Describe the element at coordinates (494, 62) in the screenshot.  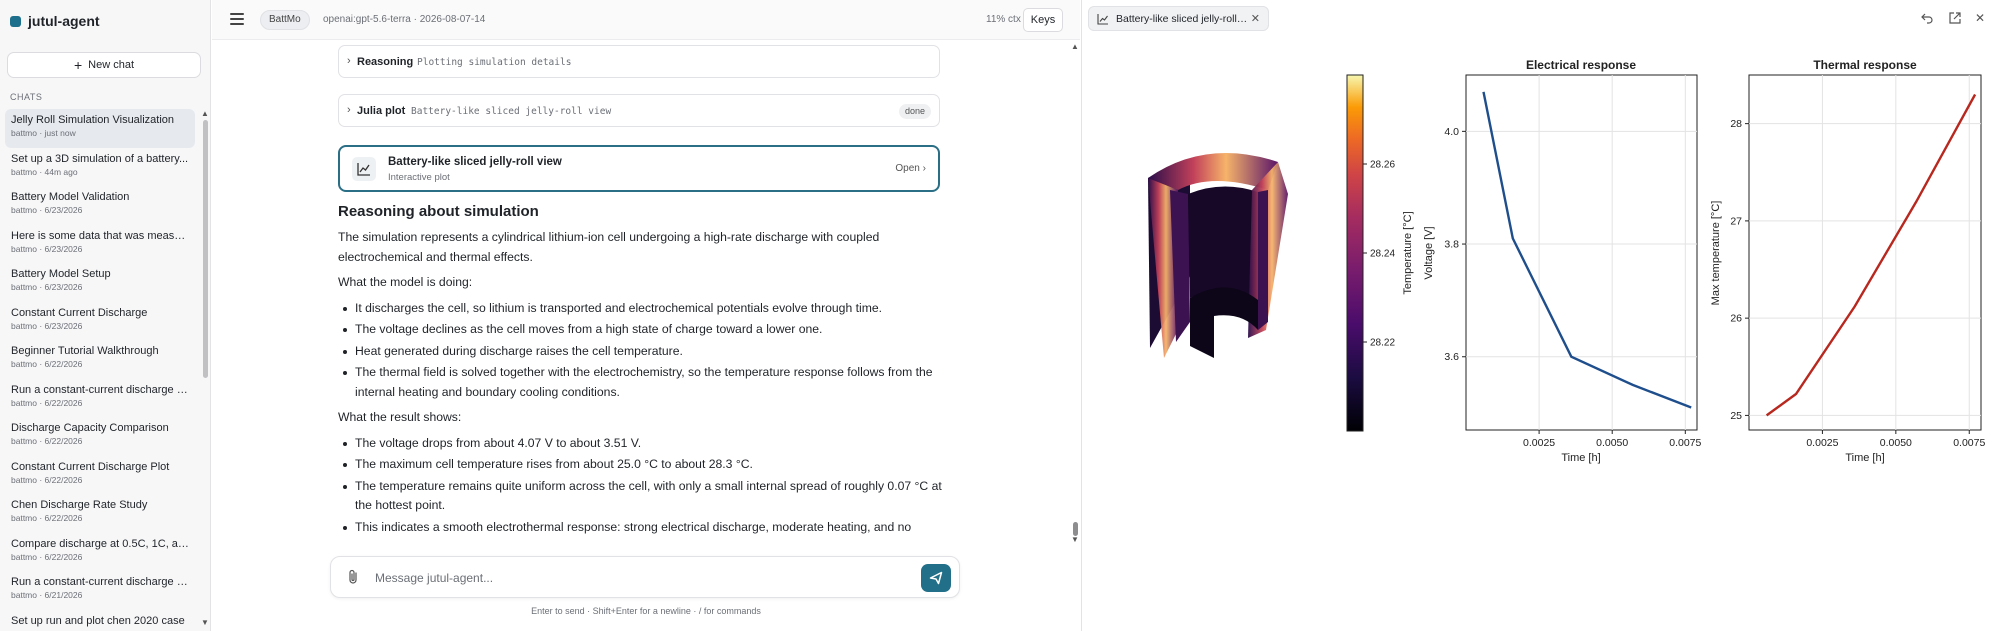
I see `reasoning-detail: Plotting simulation details` at that location.